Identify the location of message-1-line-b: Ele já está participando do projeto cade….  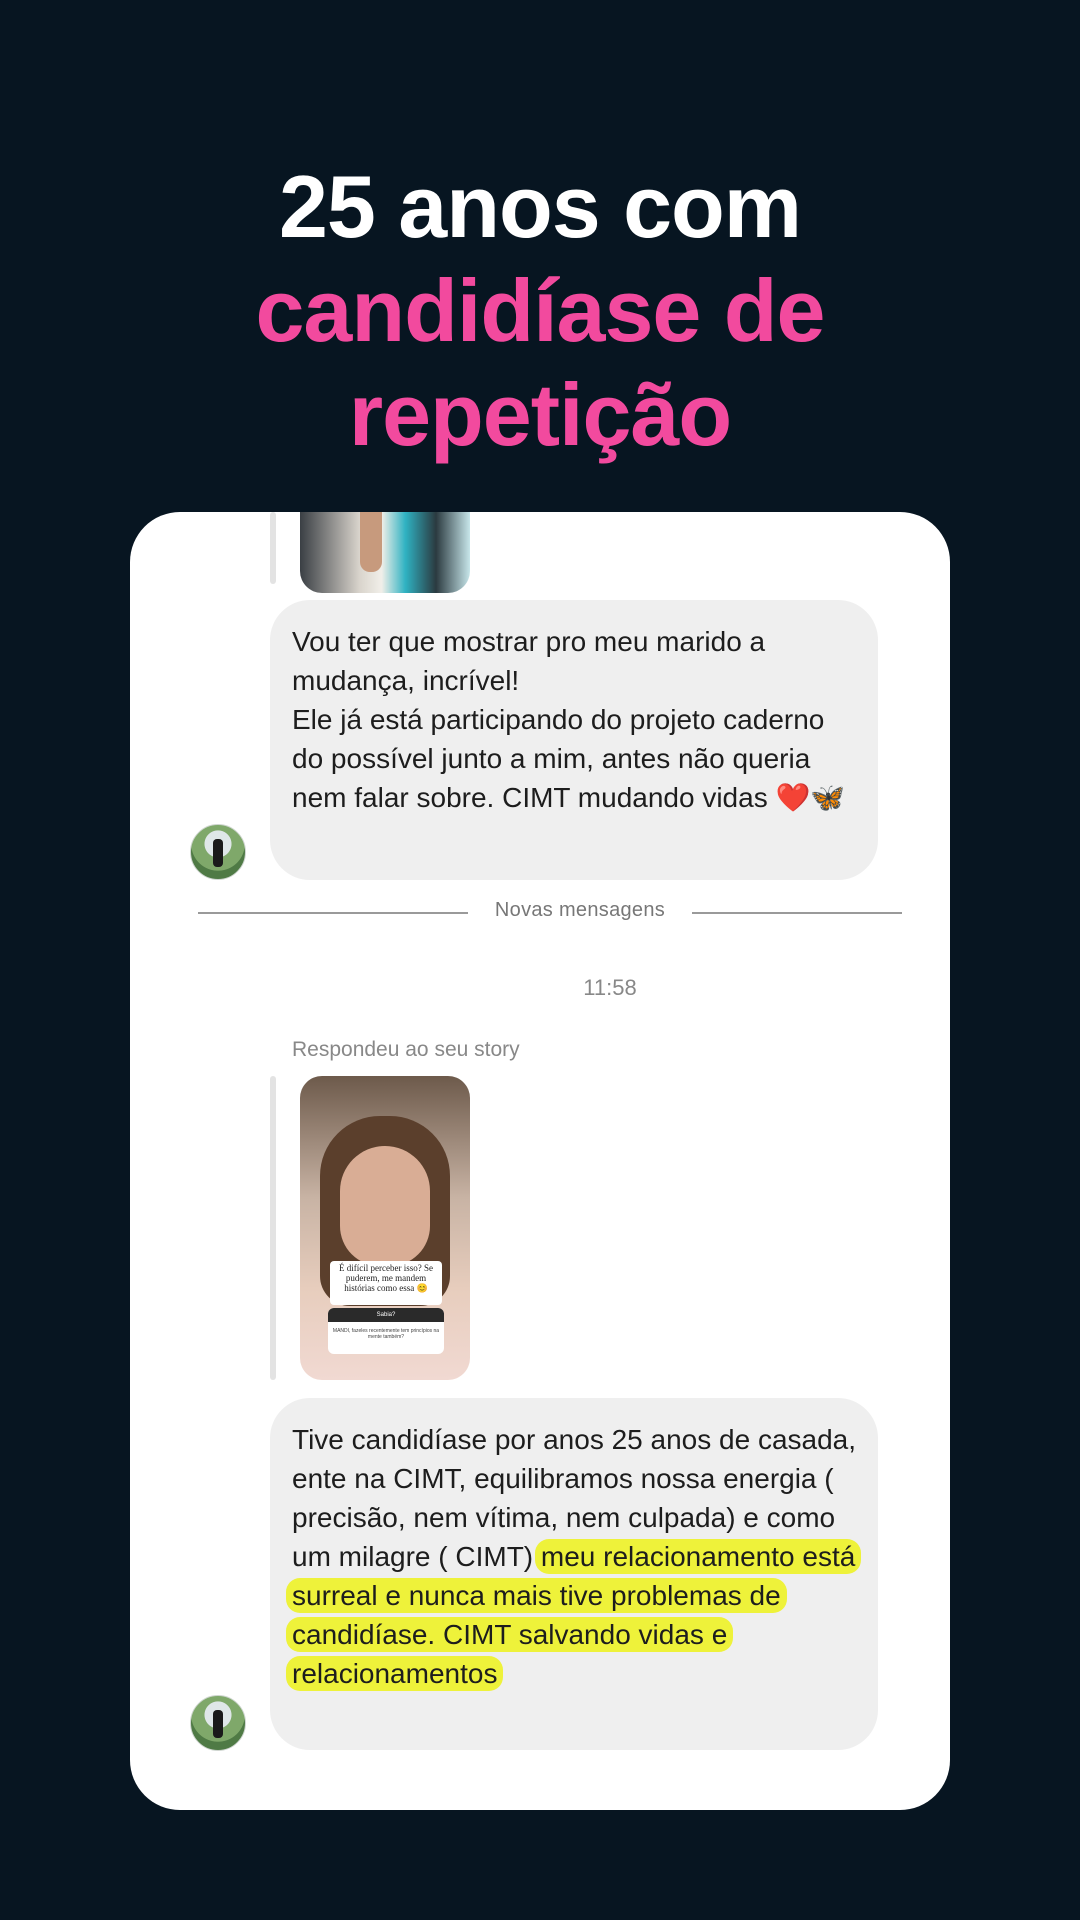
(569, 758).